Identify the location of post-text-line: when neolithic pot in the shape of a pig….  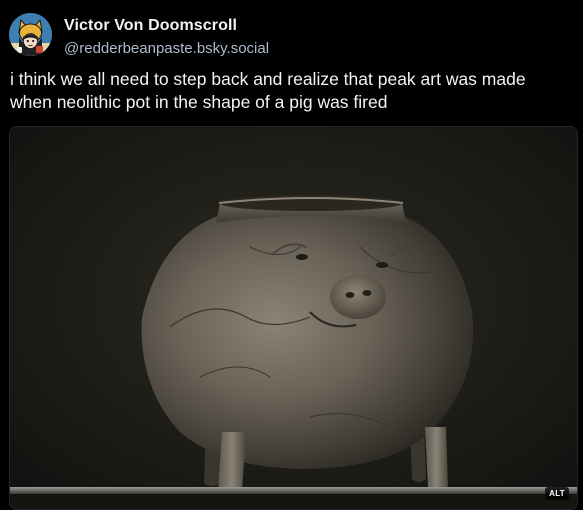
(199, 102).